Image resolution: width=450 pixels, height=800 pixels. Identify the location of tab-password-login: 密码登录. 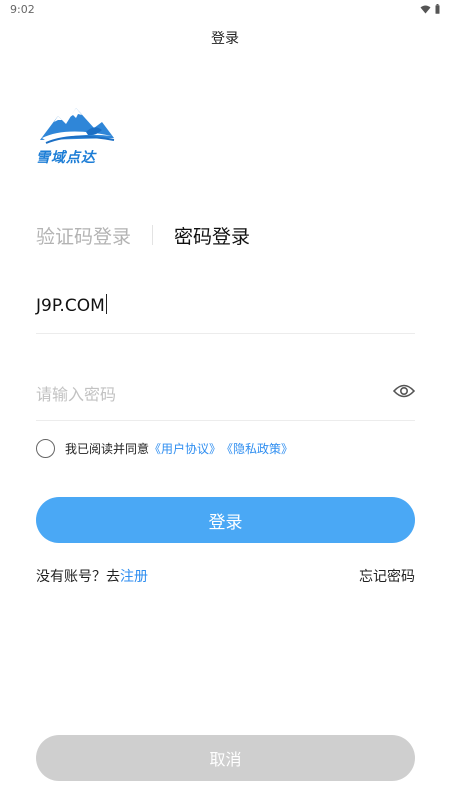
(212, 235).